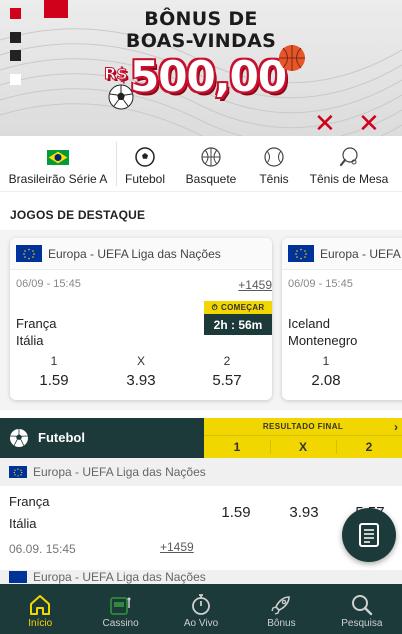  What do you see at coordinates (281, 605) in the screenshot?
I see `rocket-icon` at bounding box center [281, 605].